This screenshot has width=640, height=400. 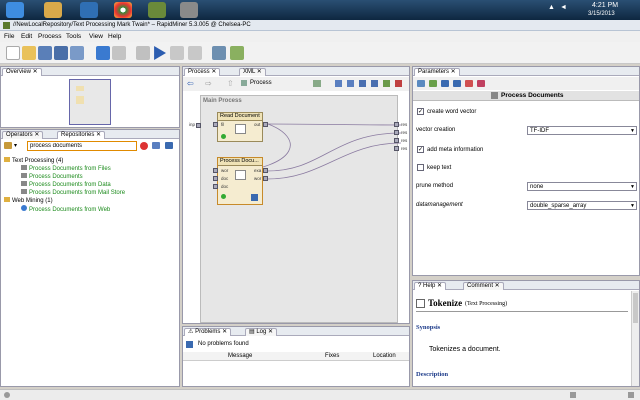 What do you see at coordinates (195, 53) in the screenshot?
I see `stop-icon` at bounding box center [195, 53].